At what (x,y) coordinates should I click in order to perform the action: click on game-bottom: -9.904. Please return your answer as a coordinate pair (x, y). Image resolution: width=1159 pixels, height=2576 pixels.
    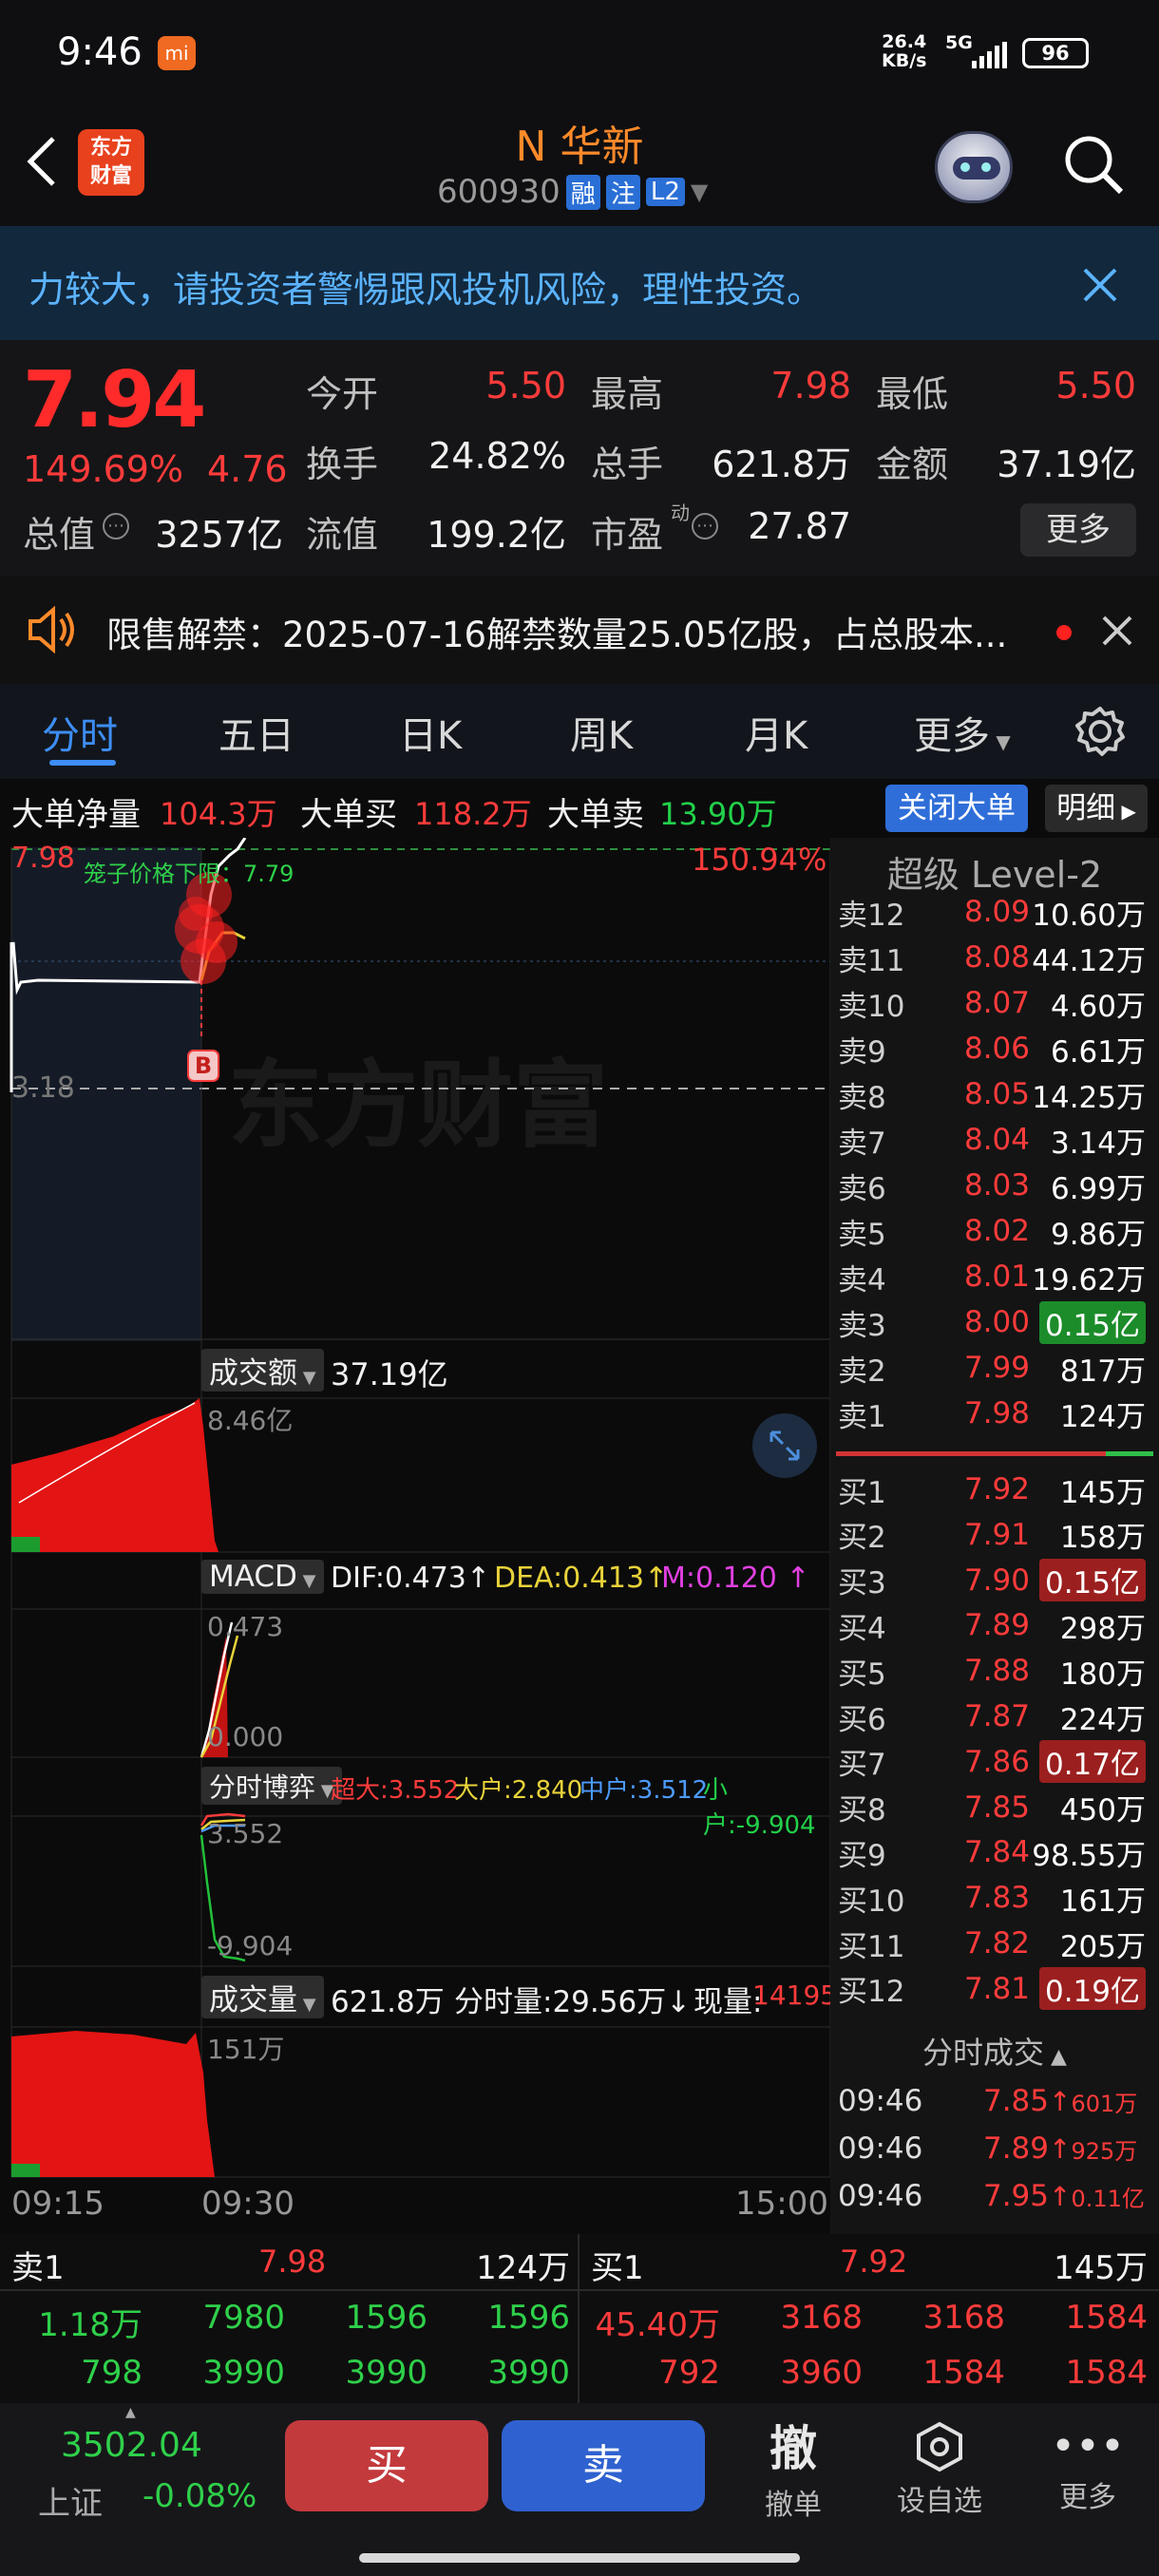
    Looking at the image, I should click on (250, 1946).